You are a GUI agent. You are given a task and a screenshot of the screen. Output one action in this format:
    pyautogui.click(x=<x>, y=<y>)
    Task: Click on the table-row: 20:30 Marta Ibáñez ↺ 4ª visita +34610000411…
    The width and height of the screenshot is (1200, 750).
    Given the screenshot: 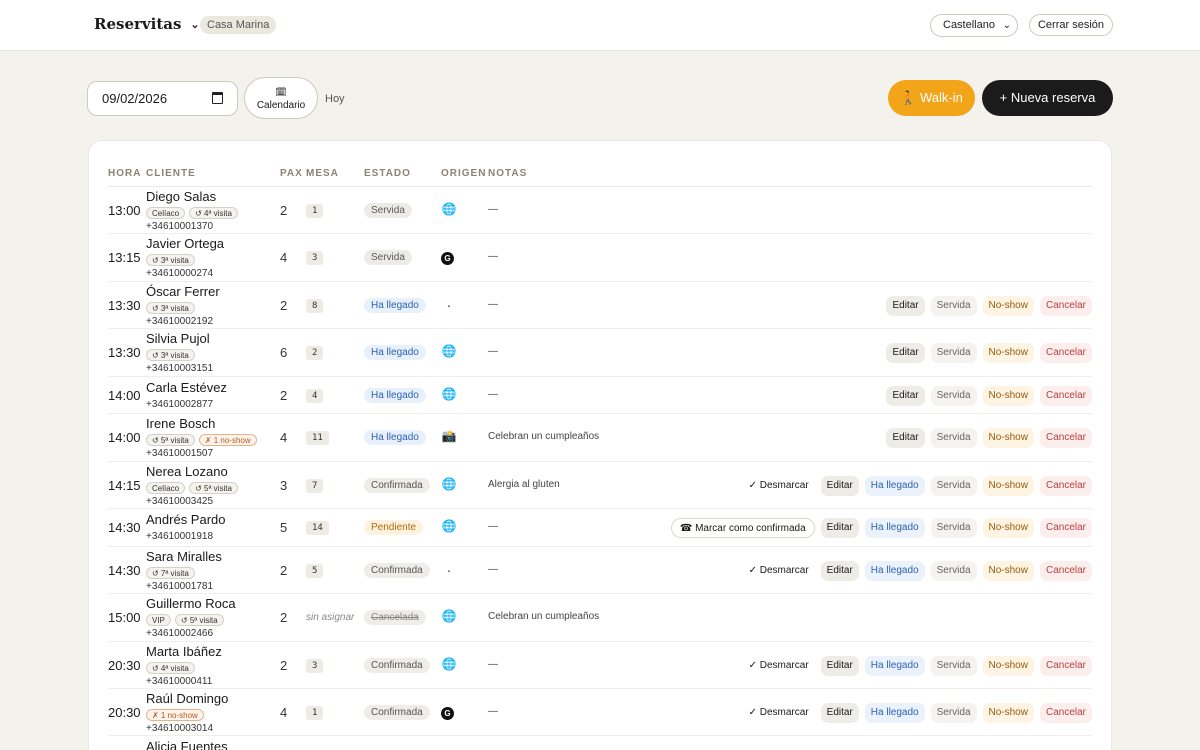 What is the action you would take?
    pyautogui.click(x=600, y=665)
    